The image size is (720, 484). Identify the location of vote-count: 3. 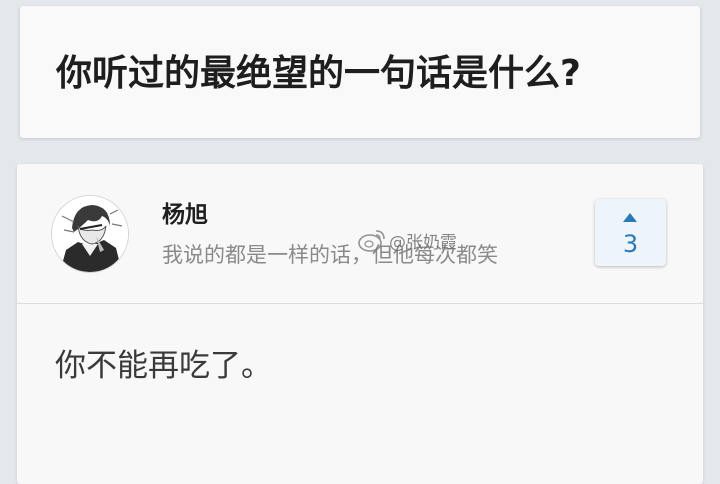
(630, 244).